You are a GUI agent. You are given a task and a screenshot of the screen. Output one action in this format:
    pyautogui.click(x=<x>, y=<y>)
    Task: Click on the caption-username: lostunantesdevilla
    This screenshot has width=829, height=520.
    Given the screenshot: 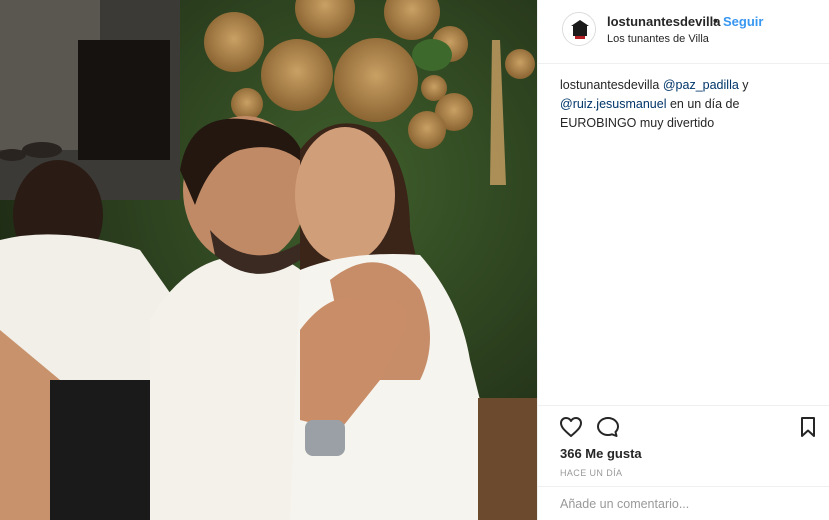 What is the action you would take?
    pyautogui.click(x=609, y=85)
    